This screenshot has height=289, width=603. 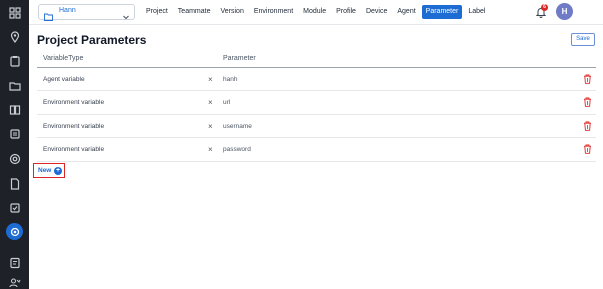 What do you see at coordinates (64, 79) in the screenshot?
I see `variable-type-select: Agent variable` at bounding box center [64, 79].